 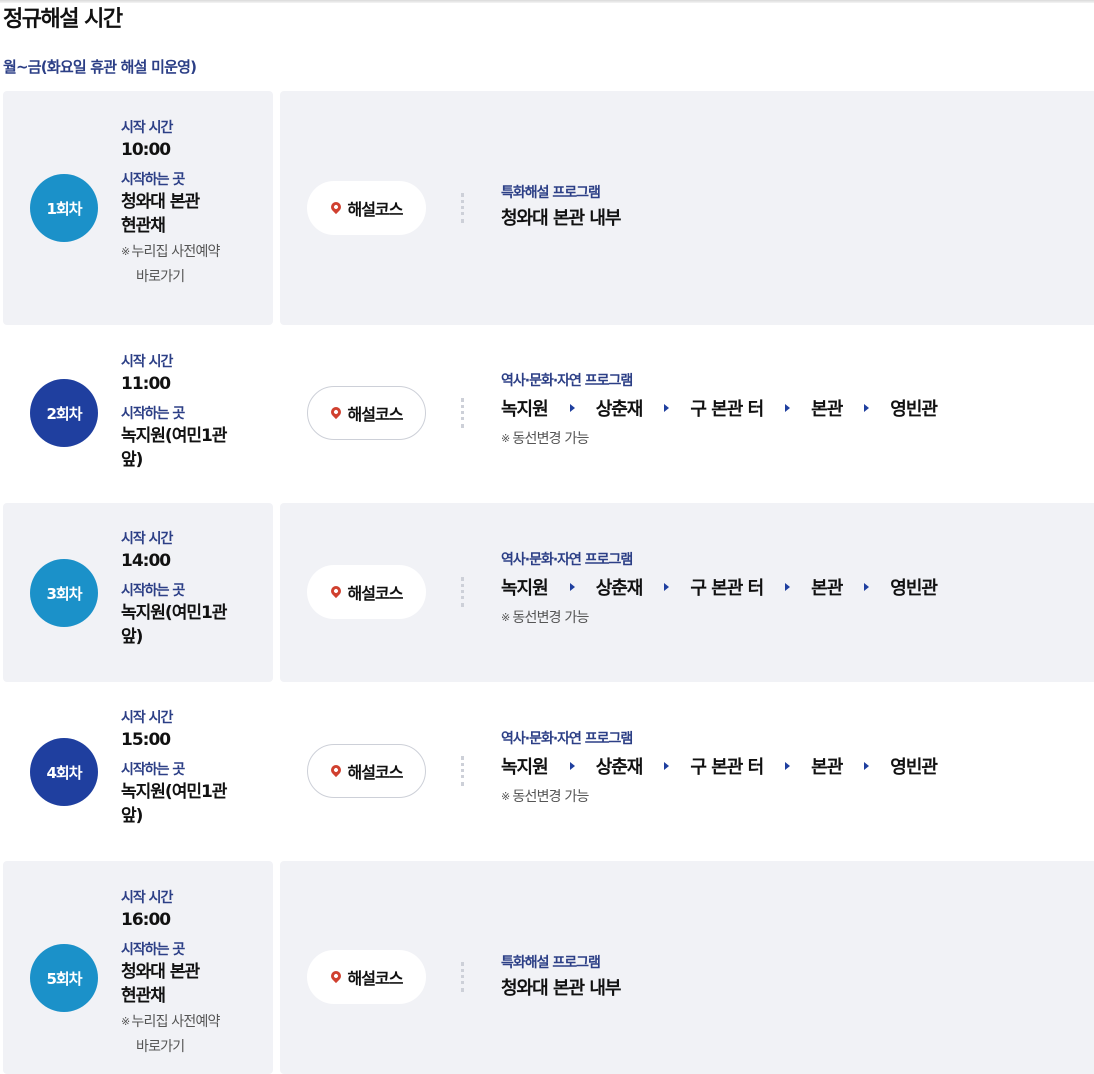 I want to click on session-badge: 5회차, so click(x=64, y=978).